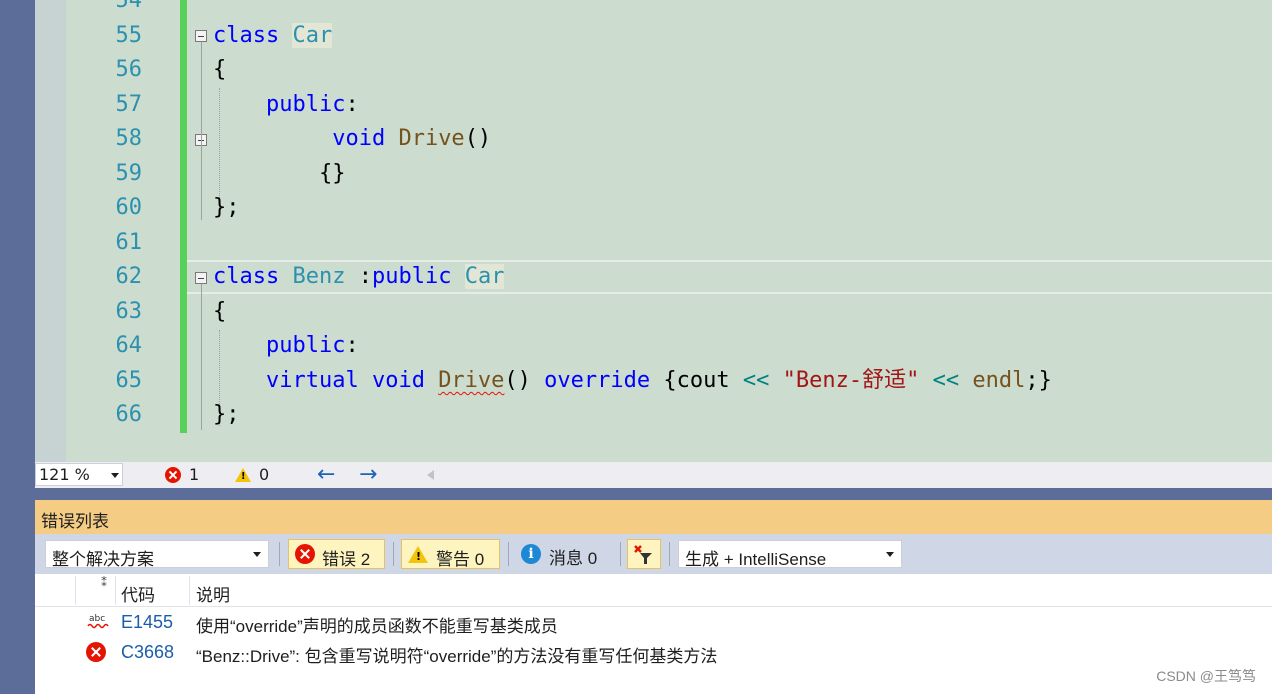 Image resolution: width=1272 pixels, height=694 pixels. Describe the element at coordinates (653, 475) in the screenshot. I see `editor-status-bar: 121 % 1 ! 0 ← →` at that location.